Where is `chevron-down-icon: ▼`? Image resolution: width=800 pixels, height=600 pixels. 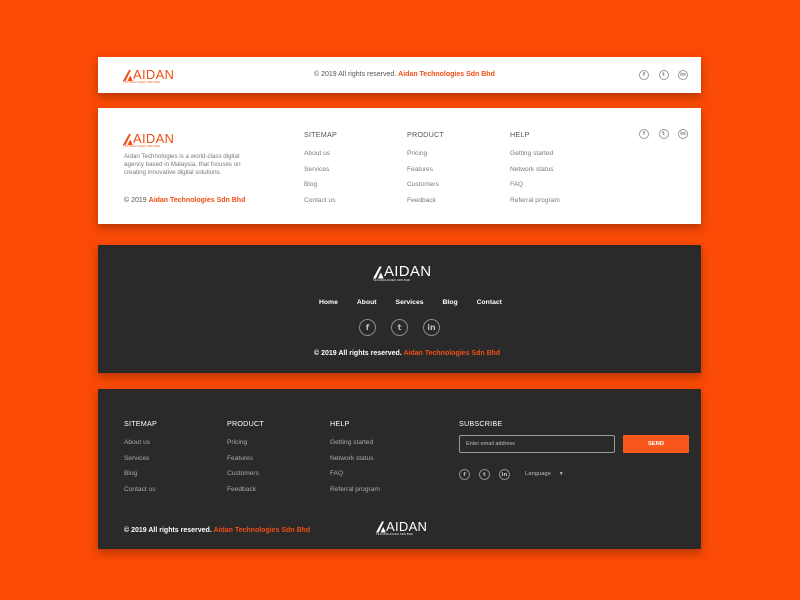
chevron-down-icon: ▼ is located at coordinates (561, 474).